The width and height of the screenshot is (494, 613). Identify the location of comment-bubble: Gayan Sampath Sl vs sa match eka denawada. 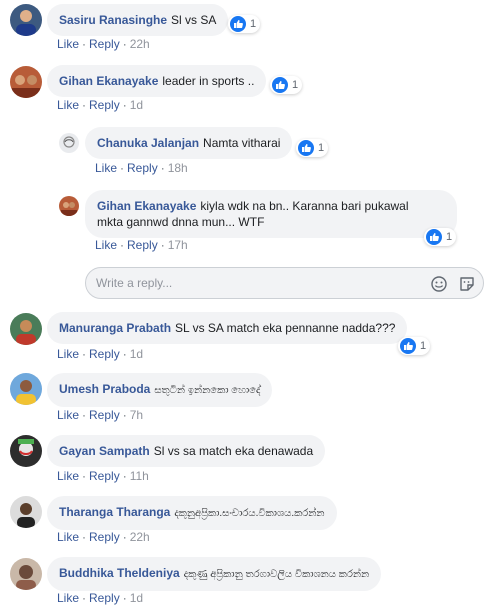
(186, 451).